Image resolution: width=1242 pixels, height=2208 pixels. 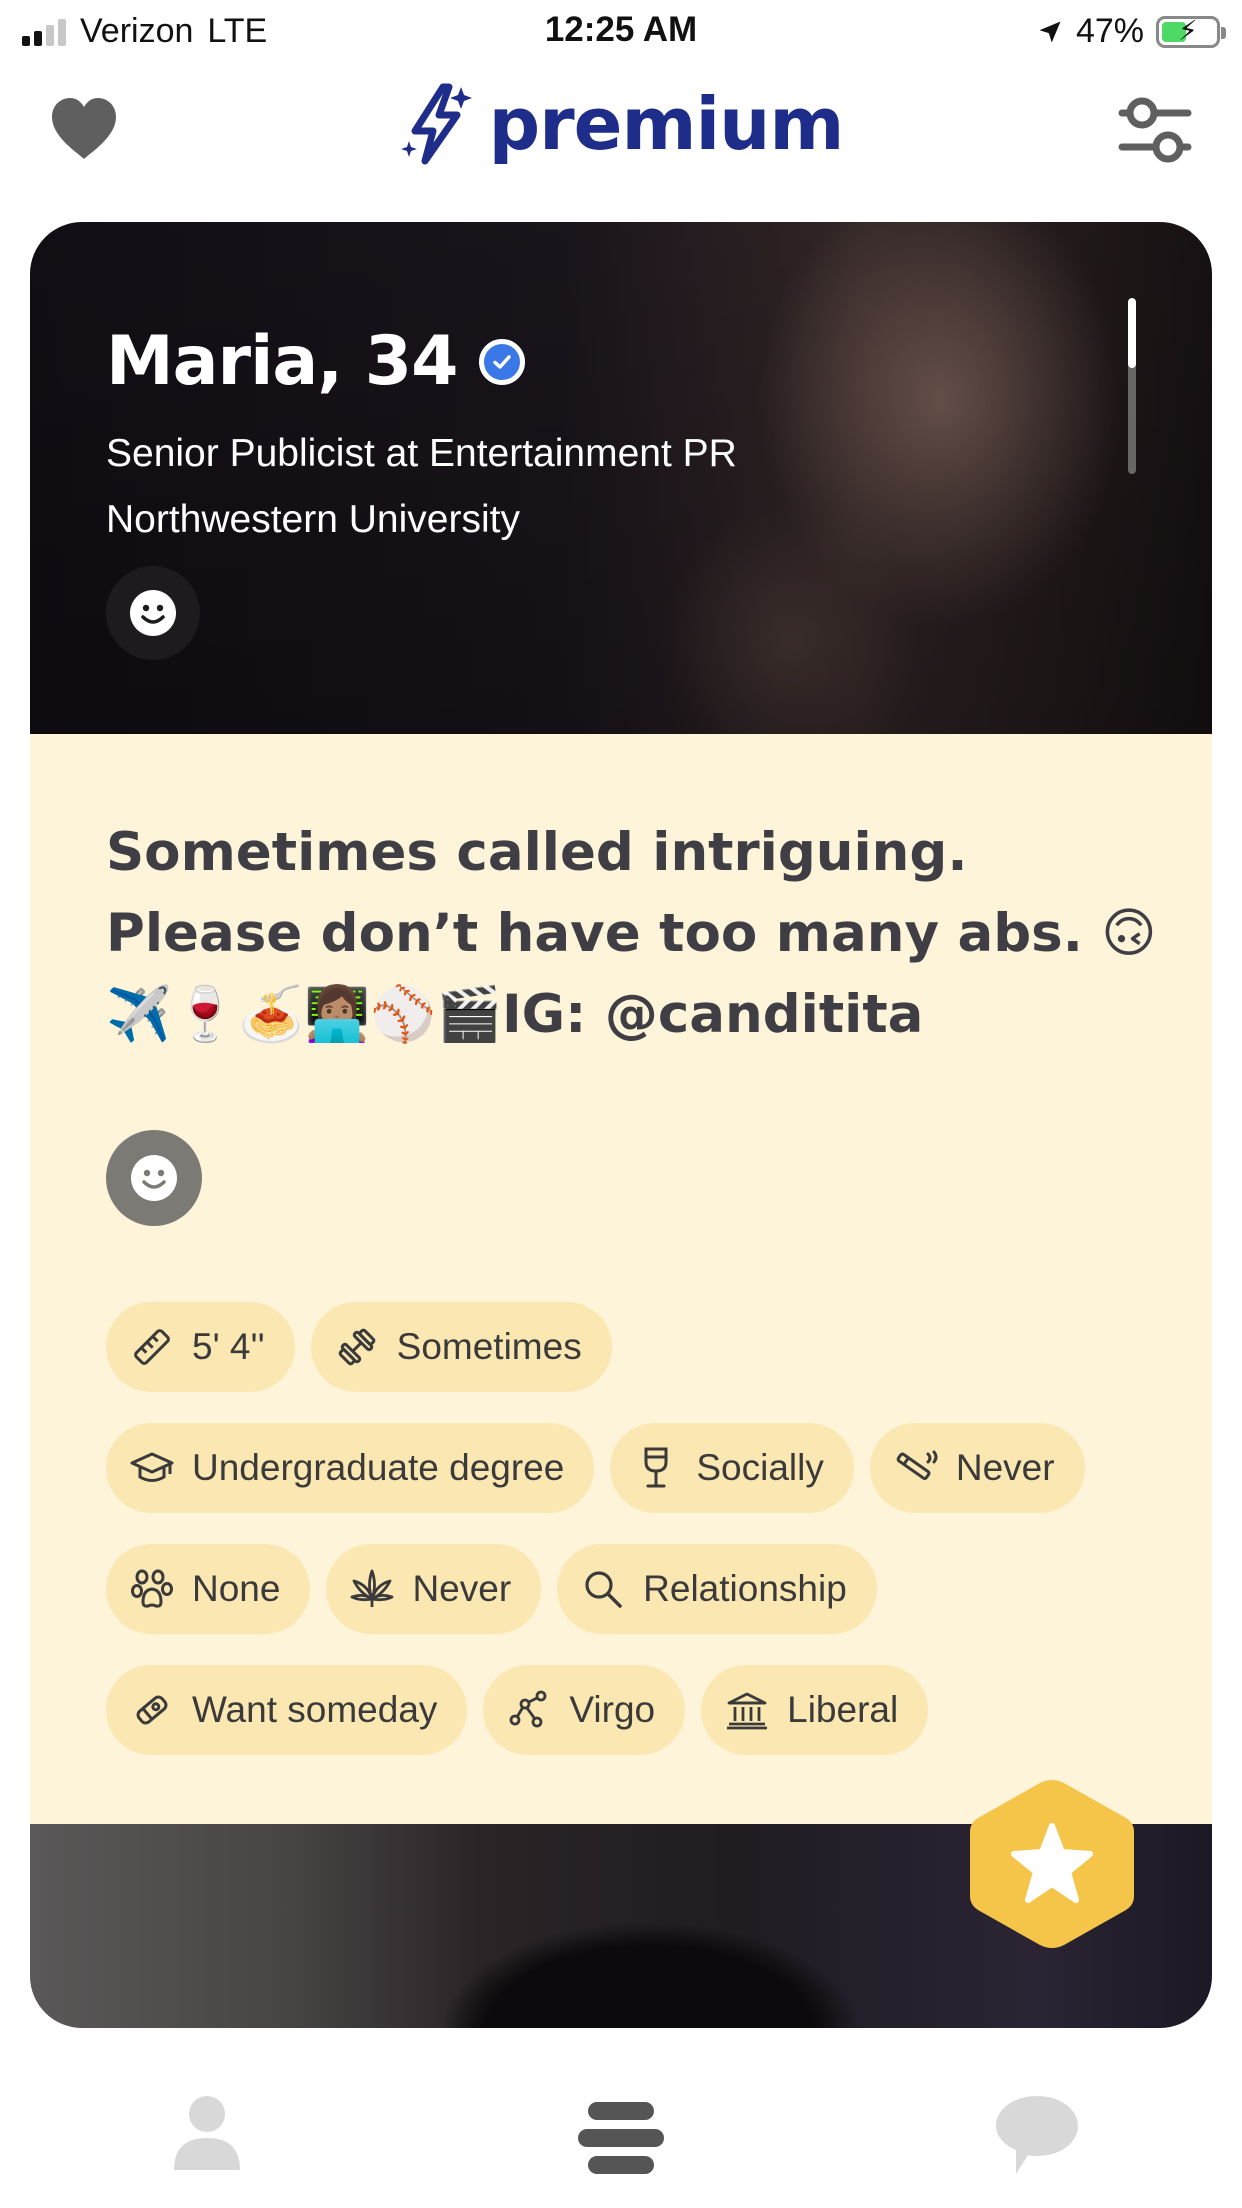 I want to click on status-bar-right: 47% ⚡, so click(x=1131, y=31).